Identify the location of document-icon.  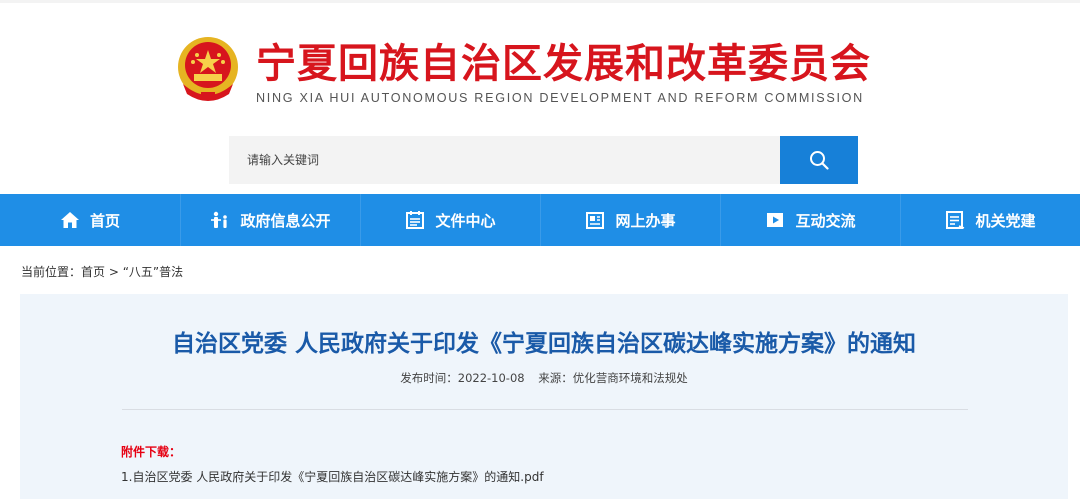
(415, 220).